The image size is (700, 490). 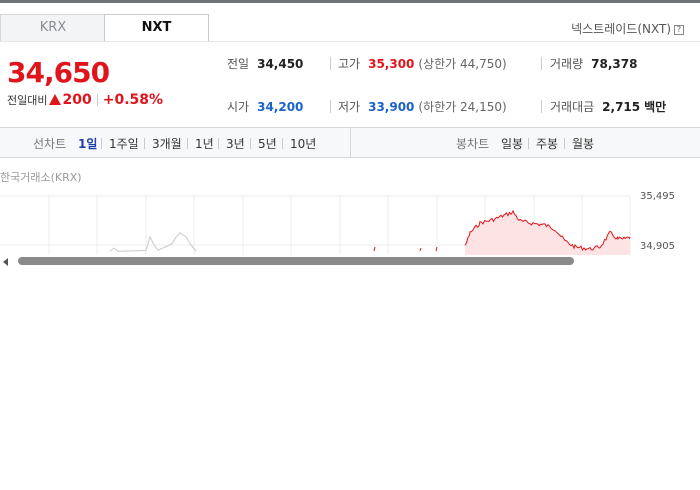 I want to click on stat-label: 시가, so click(x=238, y=107).